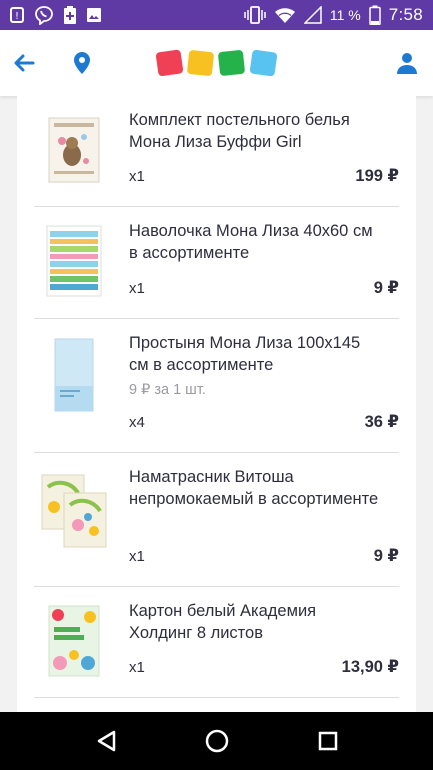  I want to click on bedsheet-thumbnail, so click(74, 375).